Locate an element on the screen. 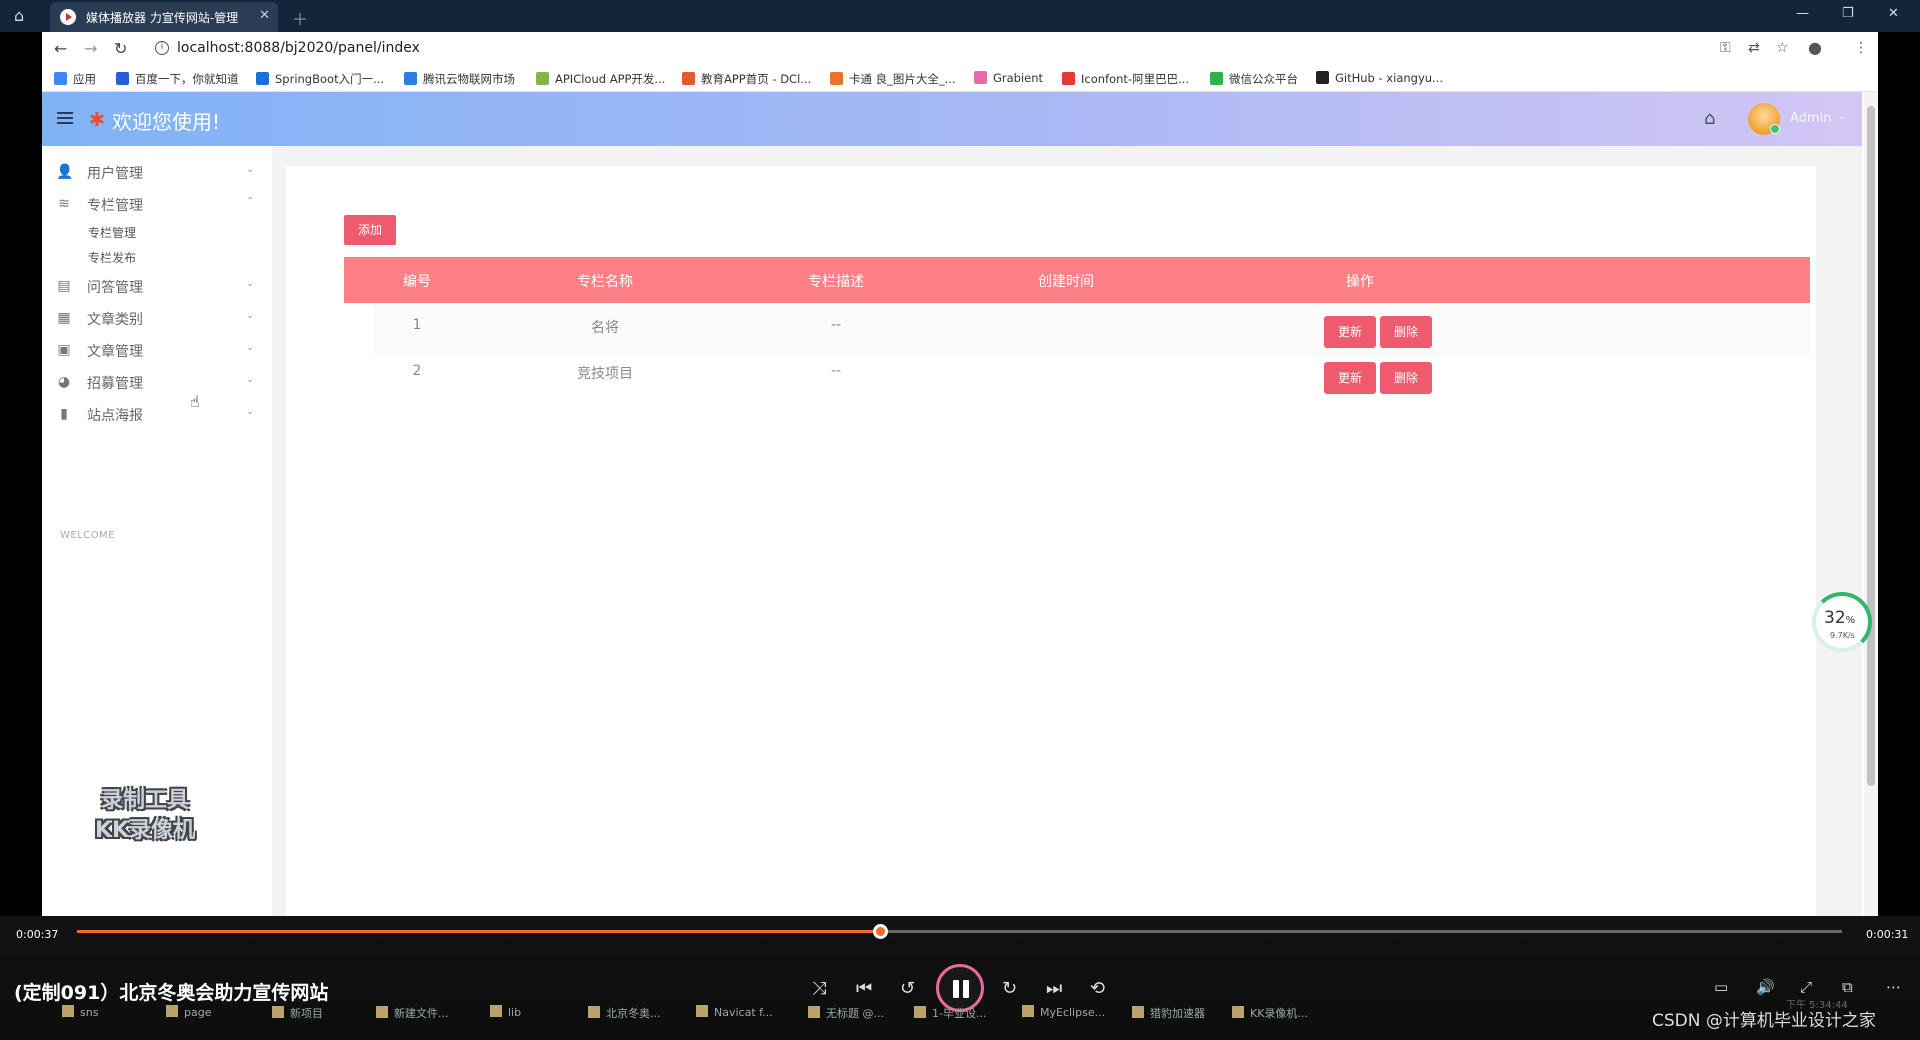  close-tab-icon: ✕ is located at coordinates (264, 15).